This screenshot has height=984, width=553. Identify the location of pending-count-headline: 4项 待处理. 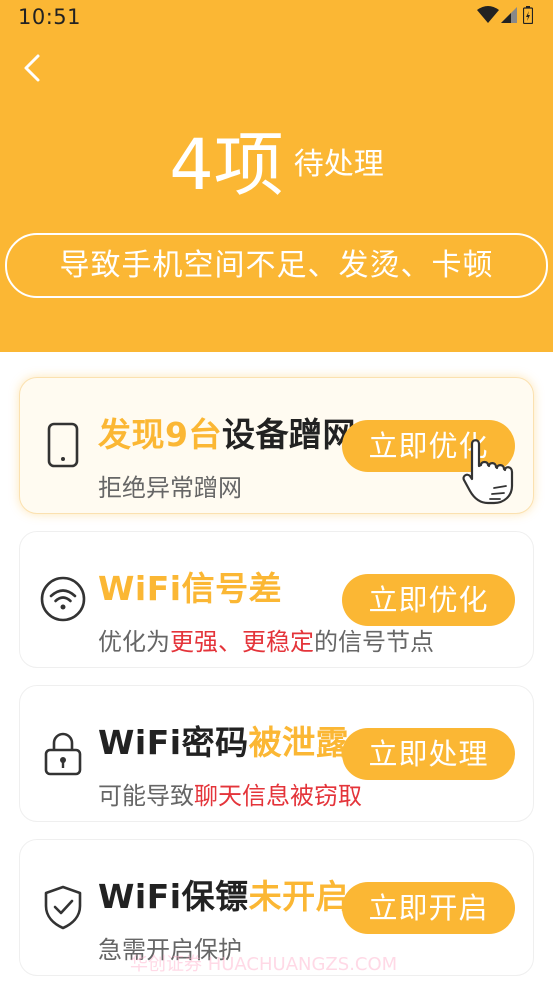
(276, 158).